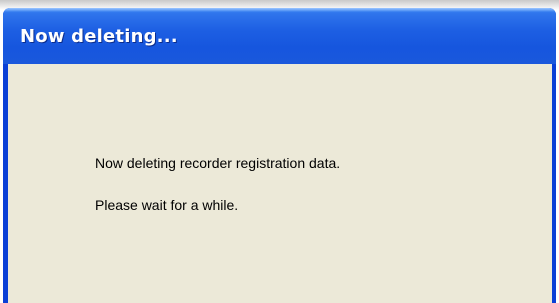 The width and height of the screenshot is (559, 303). Describe the element at coordinates (218, 163) in the screenshot. I see `status-message: Now deleting recorder registration data.` at that location.